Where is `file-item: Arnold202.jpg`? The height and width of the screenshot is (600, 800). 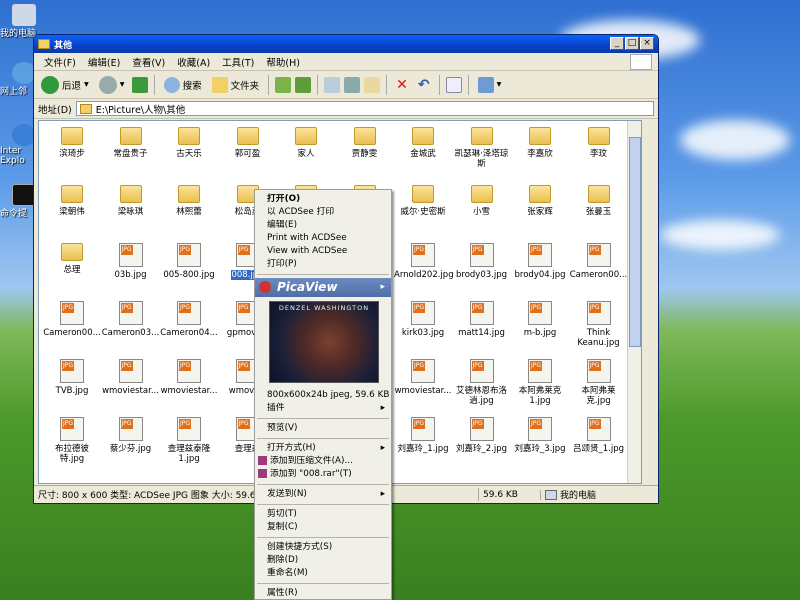
file-item: Arnold202.jpg is located at coordinates (424, 261).